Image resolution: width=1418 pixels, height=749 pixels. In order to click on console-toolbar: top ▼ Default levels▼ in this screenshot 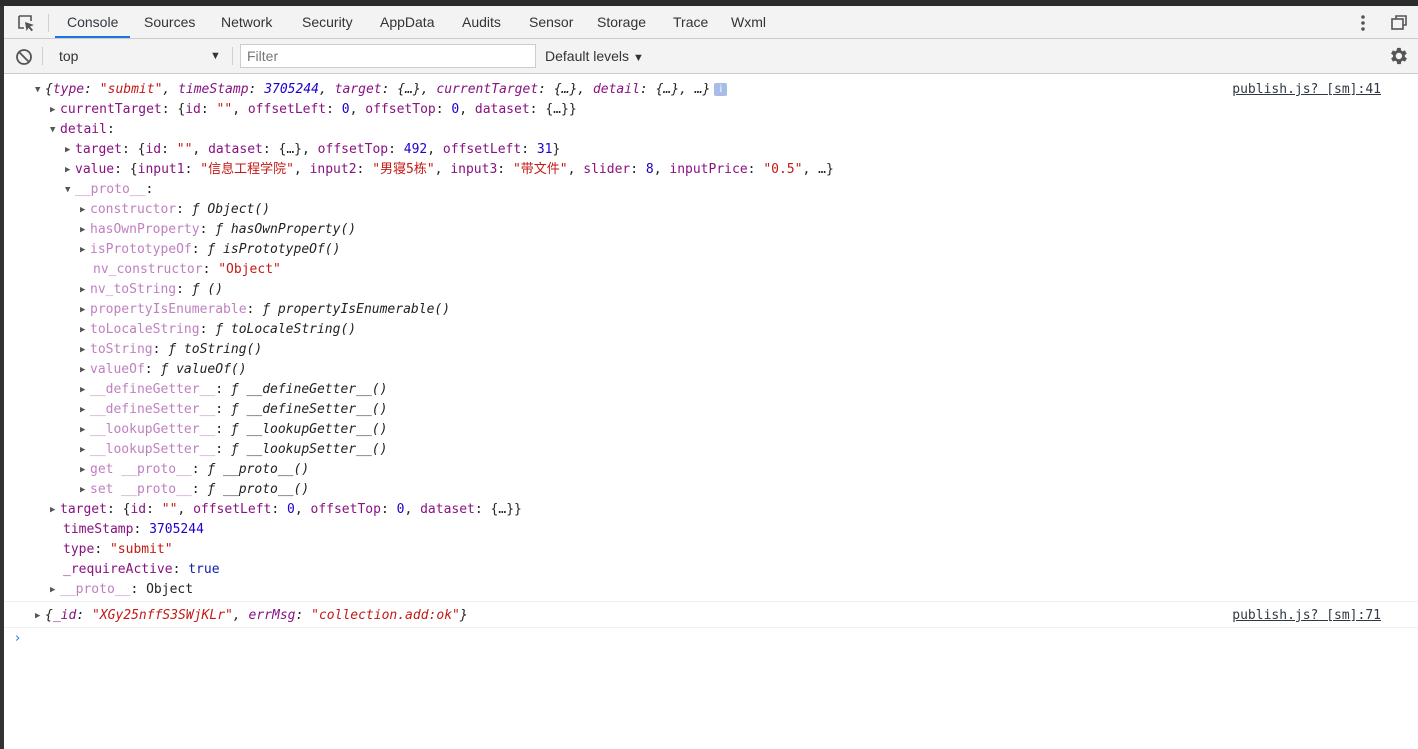, I will do `click(711, 56)`.